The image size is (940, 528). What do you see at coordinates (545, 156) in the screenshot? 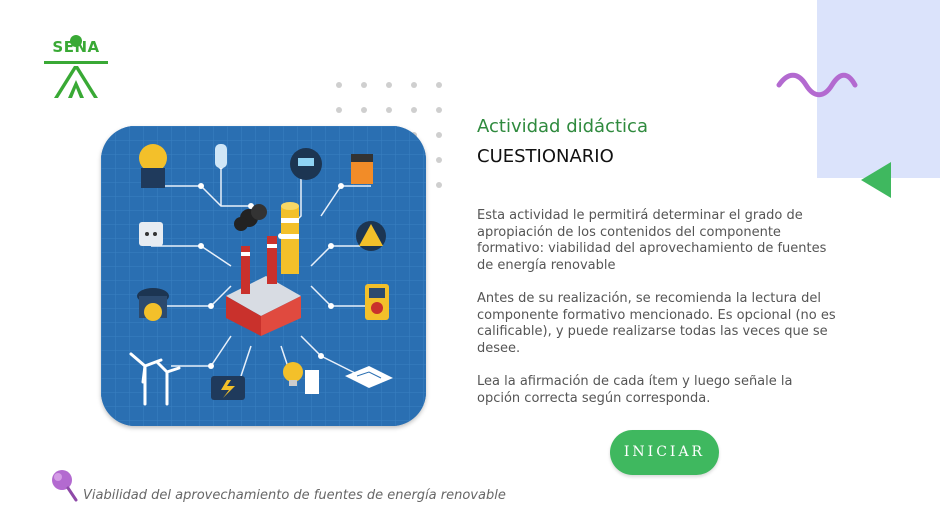
I see `activity-title: CUESTIONARIO` at bounding box center [545, 156].